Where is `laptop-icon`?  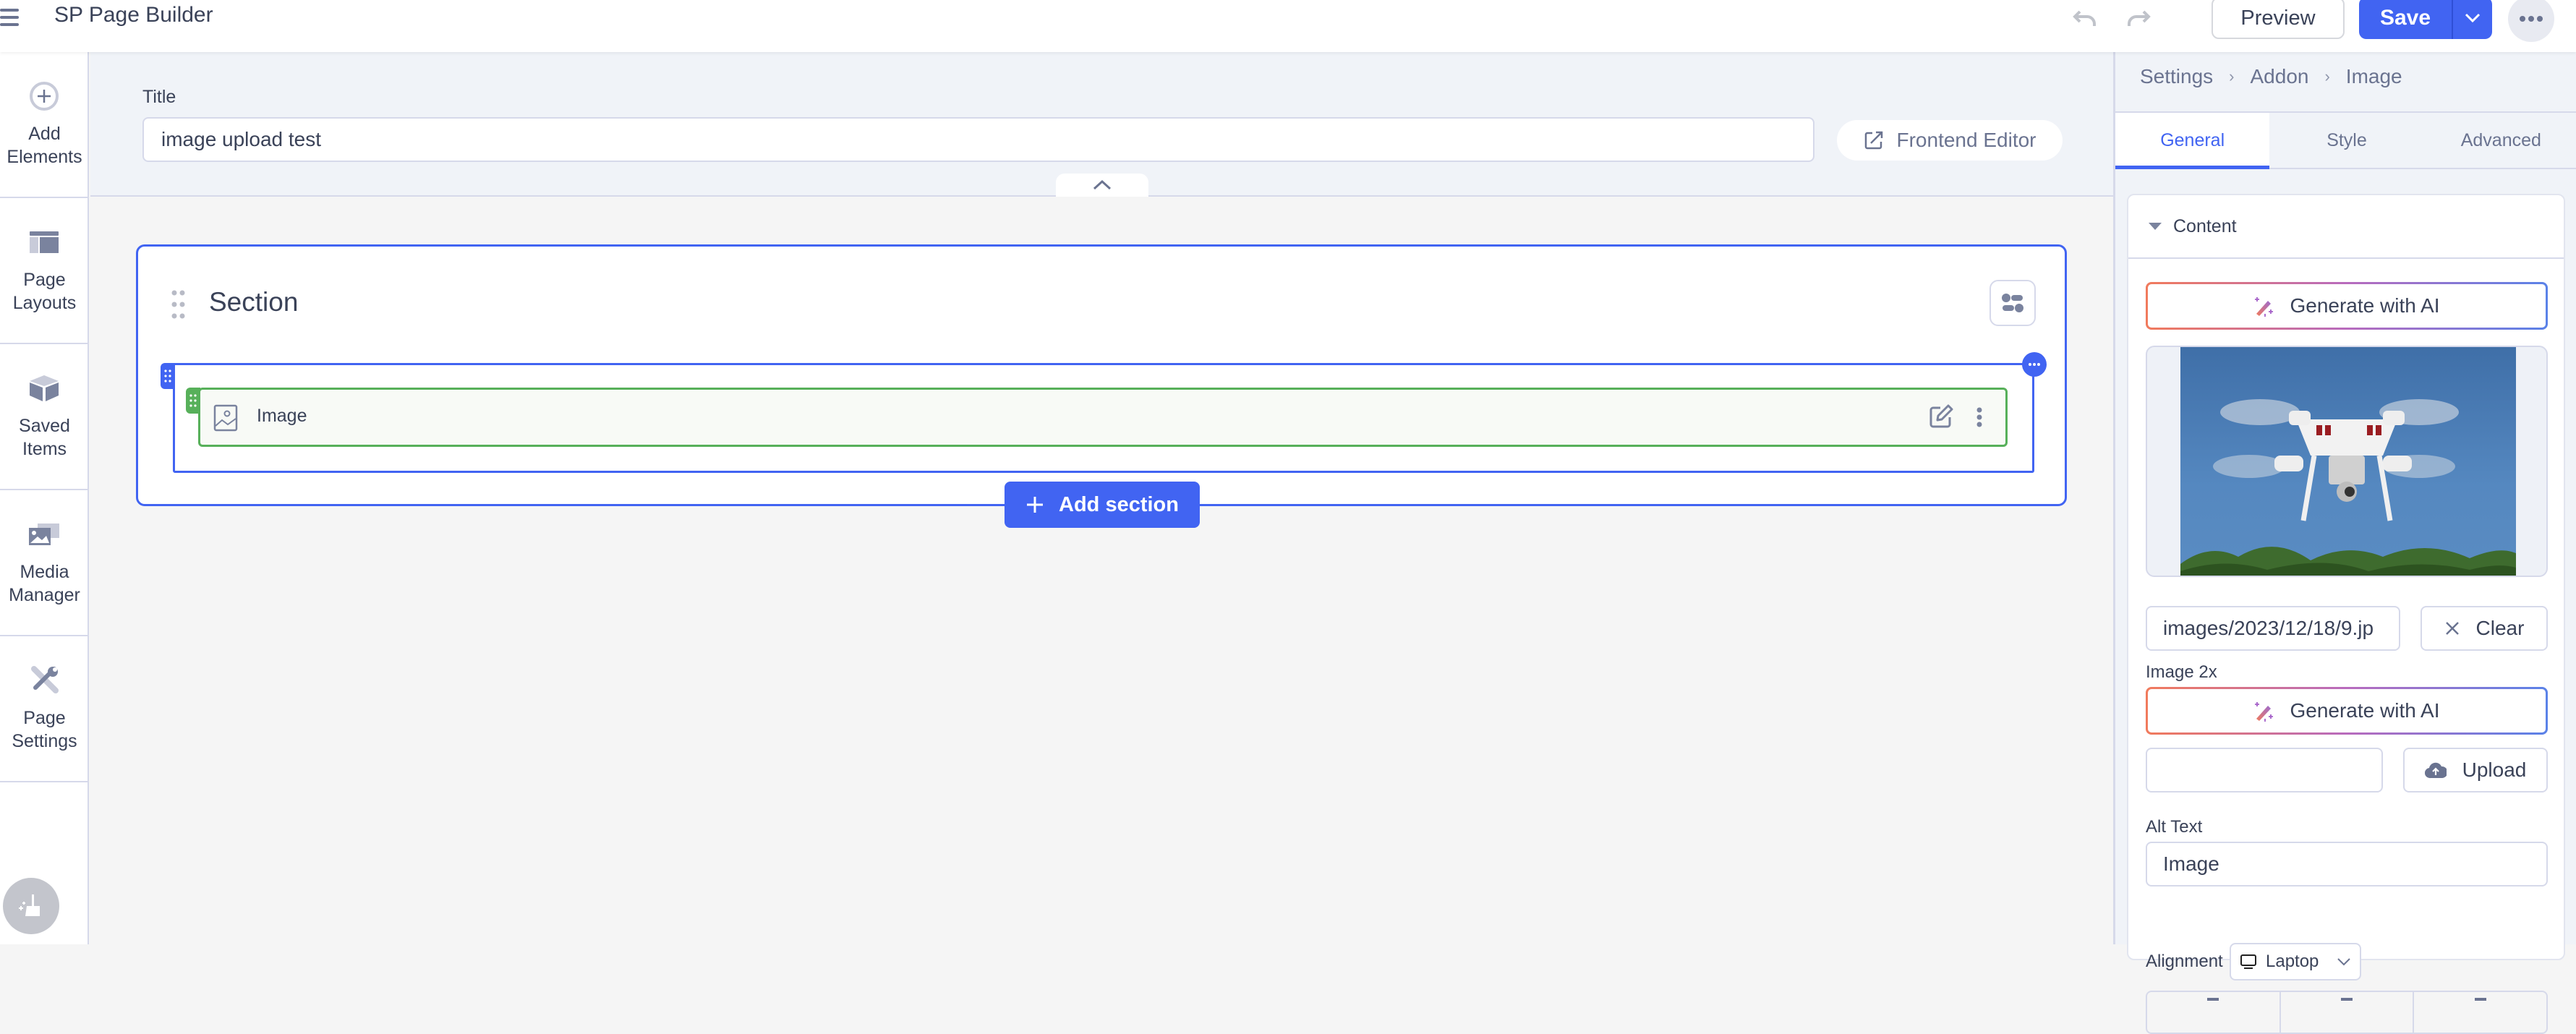 laptop-icon is located at coordinates (2248, 961).